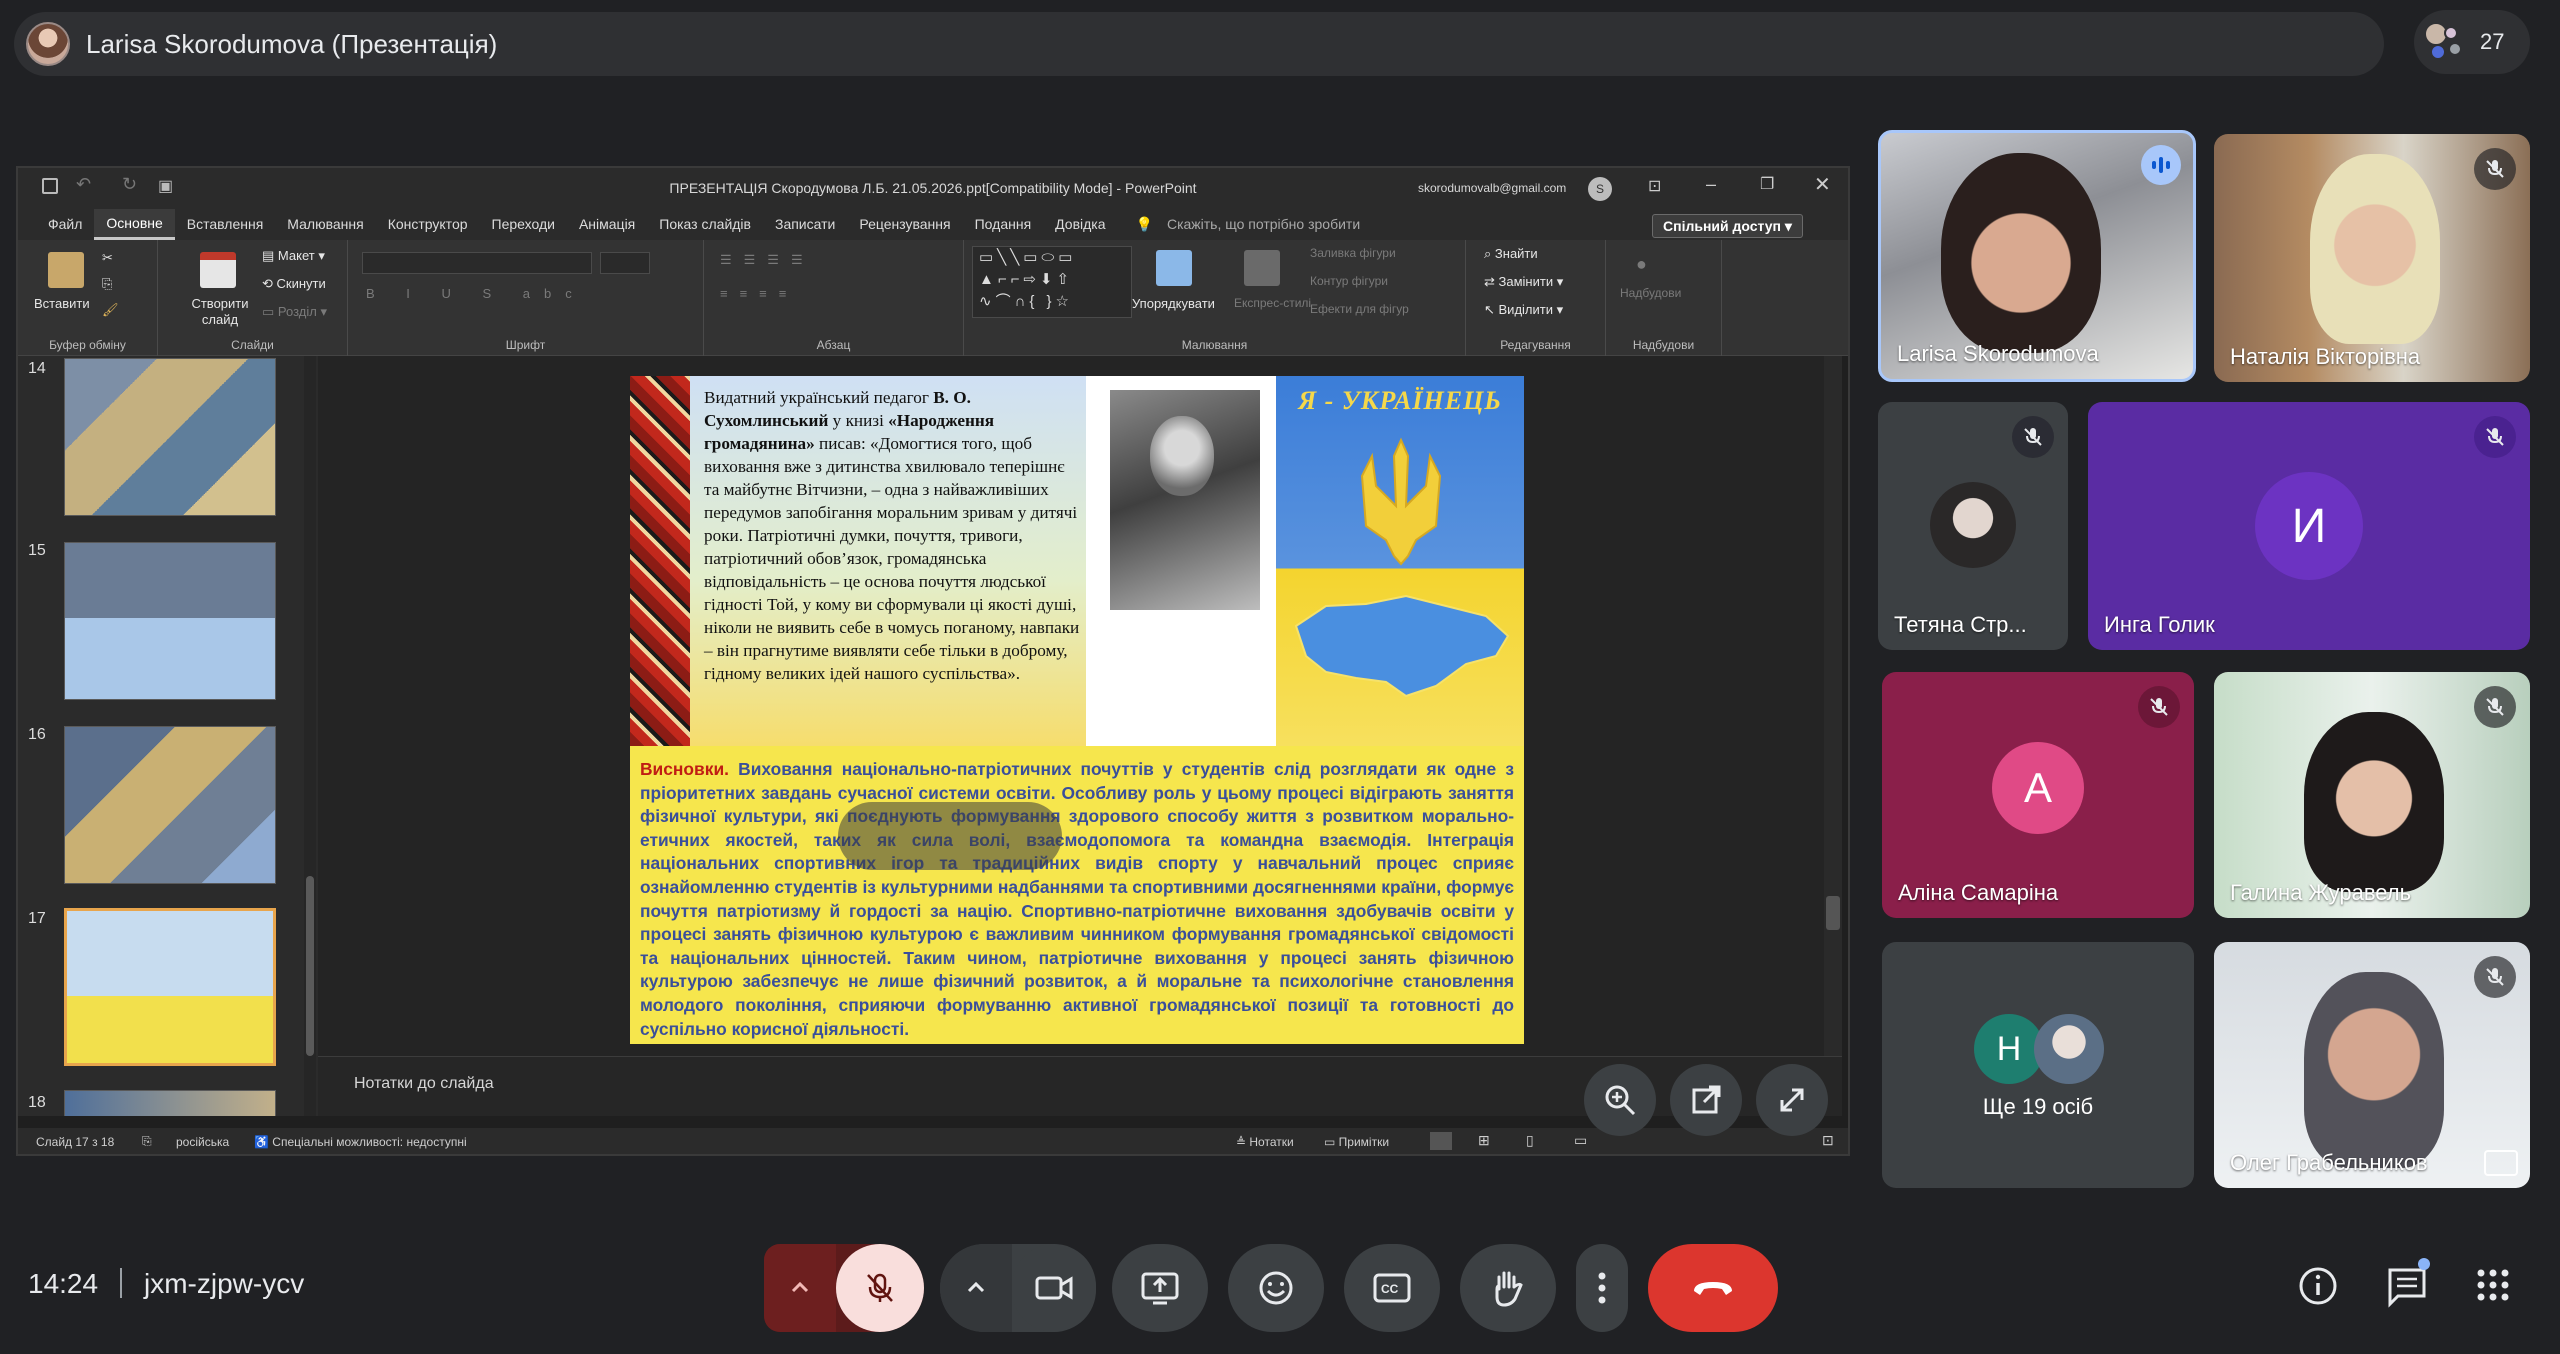 This screenshot has height=1354, width=2560. Describe the element at coordinates (1484, 1140) in the screenshot. I see `slide-sorter-icon: ⊞` at that location.